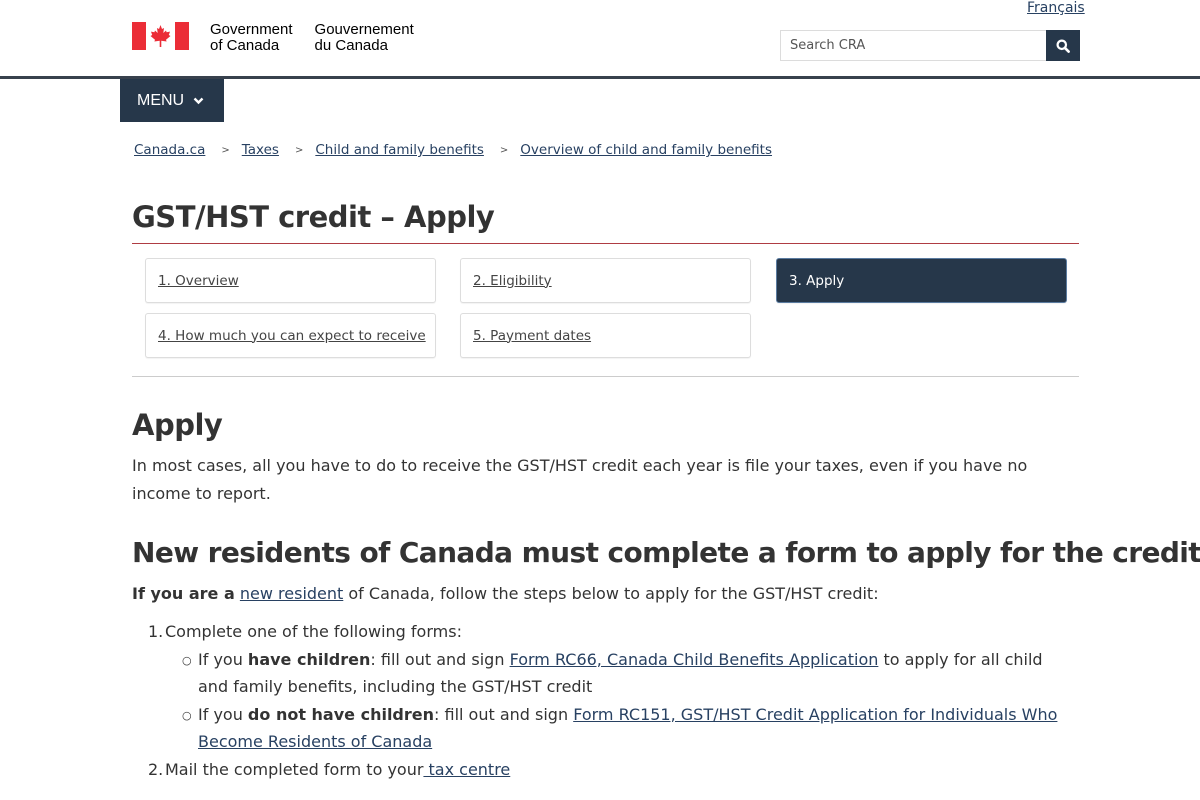 The height and width of the screenshot is (800, 1200). I want to click on step-overview: 1. Overview, so click(290, 280).